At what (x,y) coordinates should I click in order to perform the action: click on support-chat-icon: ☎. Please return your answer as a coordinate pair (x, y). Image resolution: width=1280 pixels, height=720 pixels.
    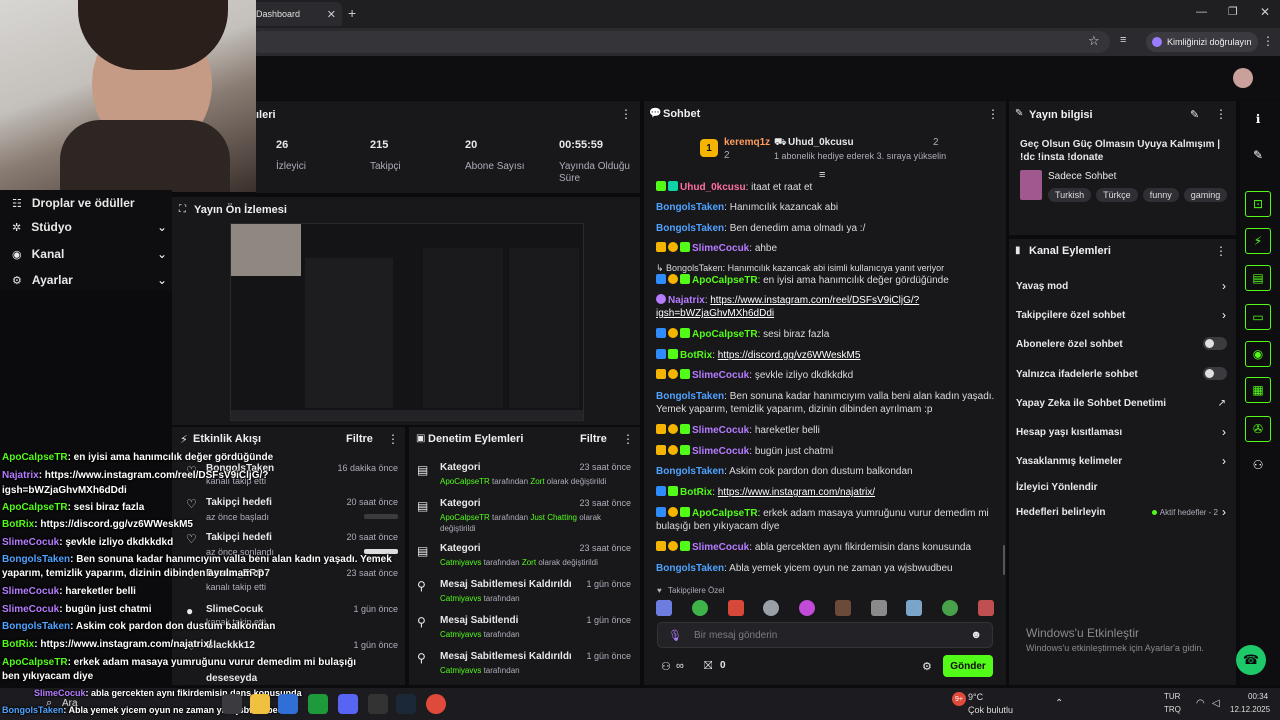
    Looking at the image, I should click on (1251, 660).